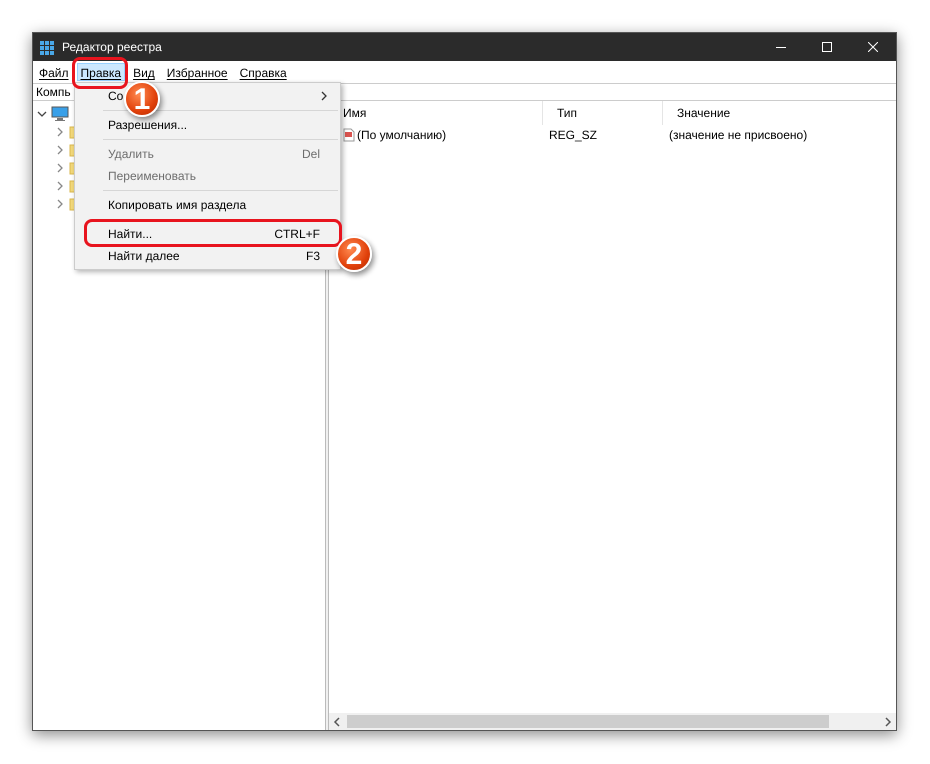 The image size is (930, 764). What do you see at coordinates (588, 721) in the screenshot?
I see `scrollbar-thumb` at bounding box center [588, 721].